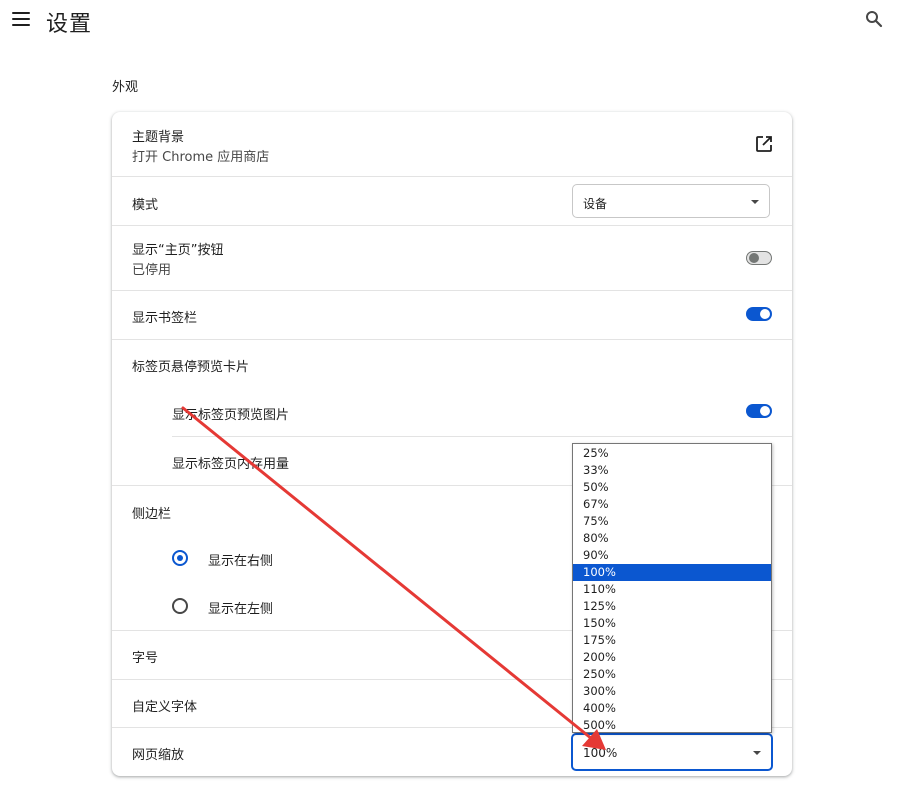 The height and width of the screenshot is (803, 912). Describe the element at coordinates (672, 504) in the screenshot. I see `zoom-option: 67%` at that location.